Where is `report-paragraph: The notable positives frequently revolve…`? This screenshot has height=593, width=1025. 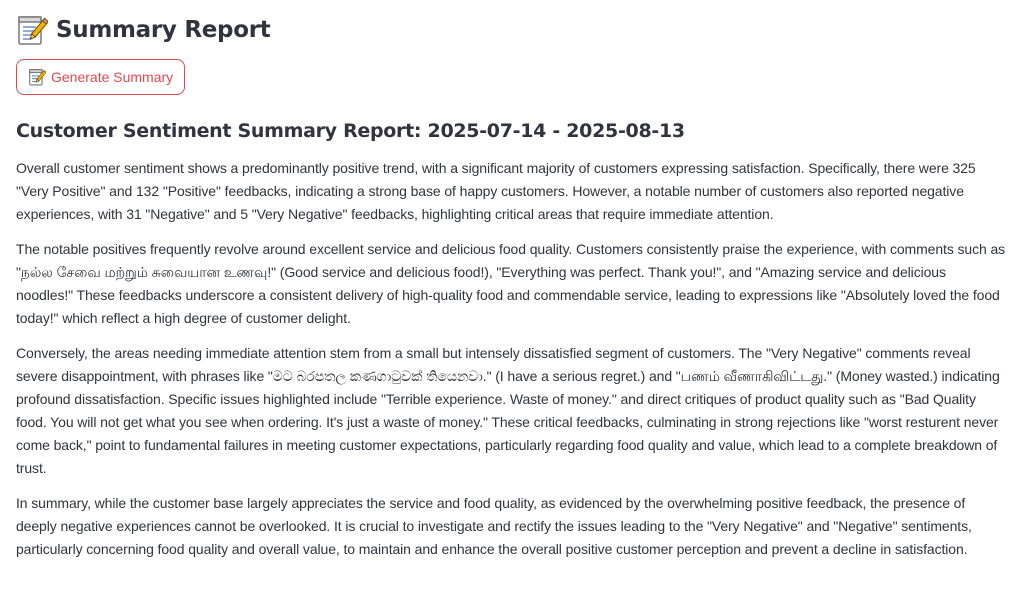
report-paragraph: The notable positives frequently revolve… is located at coordinates (511, 283).